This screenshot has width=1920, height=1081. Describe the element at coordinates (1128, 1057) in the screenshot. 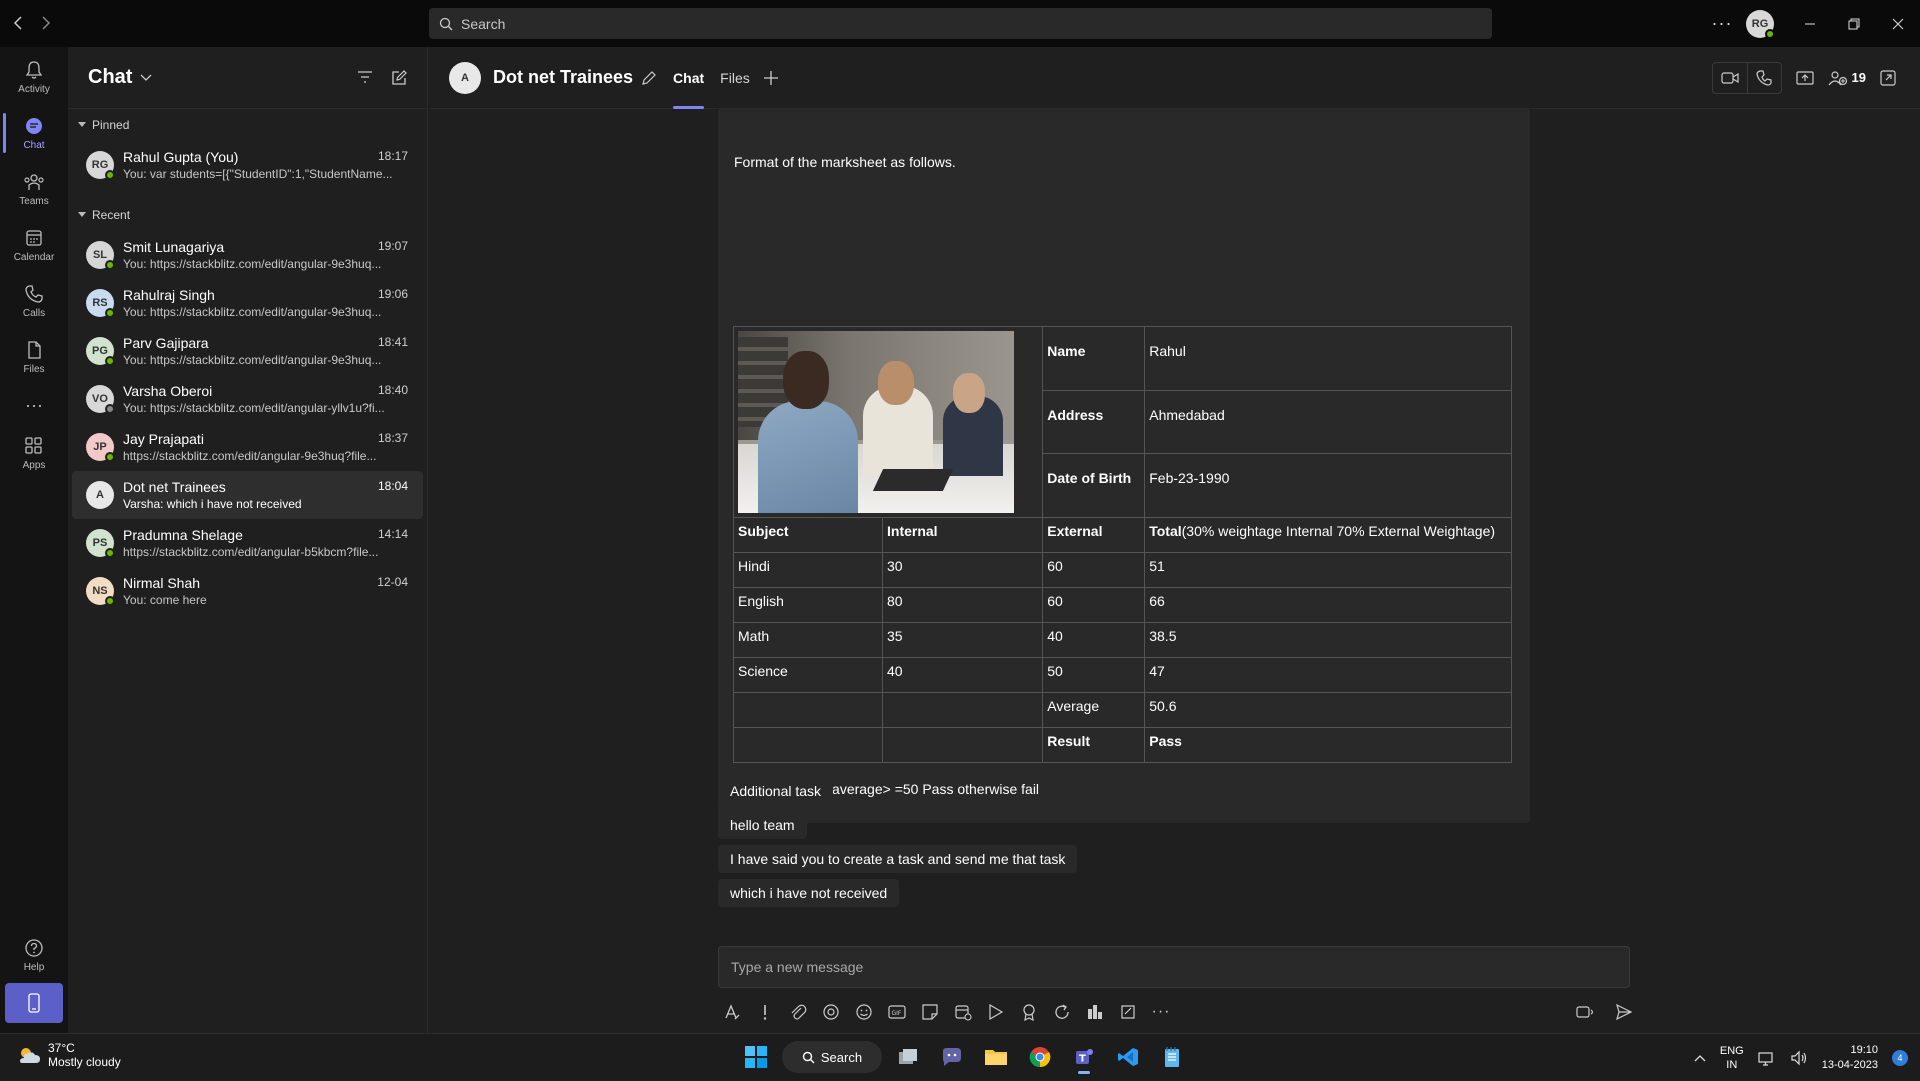

I see `vscode-icon` at that location.